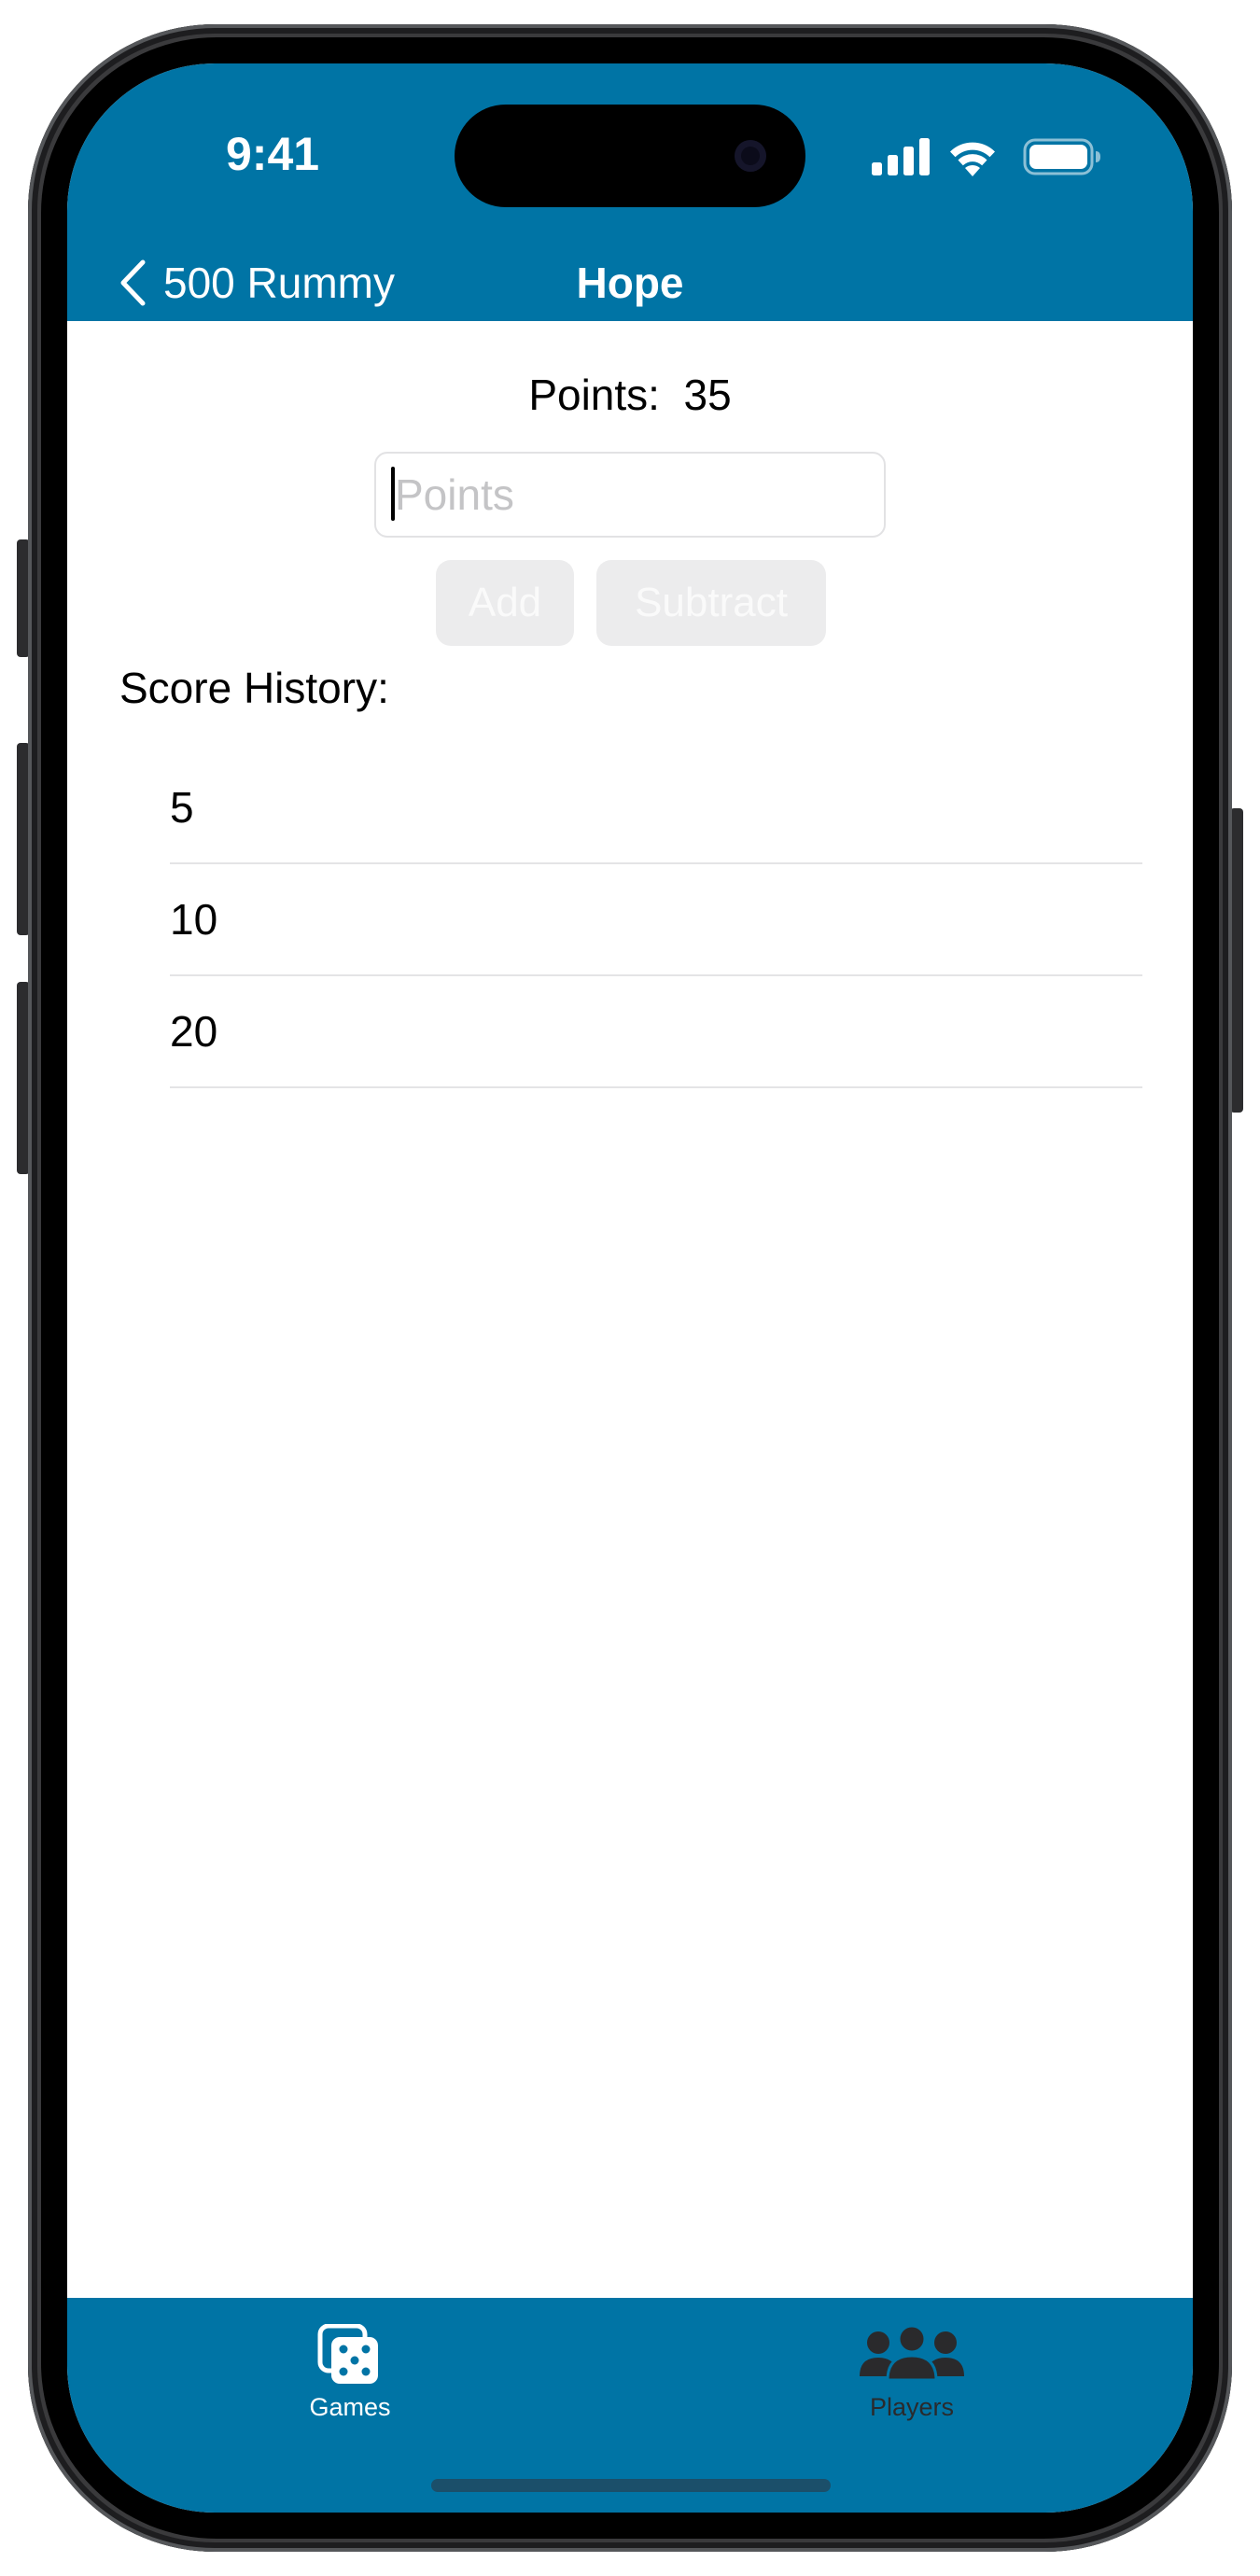 This screenshot has width=1260, height=2576. I want to click on points-summary: Points: 35, so click(630, 395).